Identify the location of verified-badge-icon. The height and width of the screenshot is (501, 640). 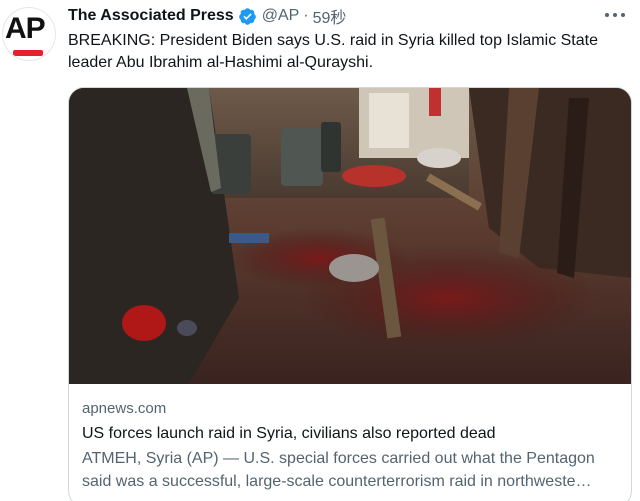
(247, 16).